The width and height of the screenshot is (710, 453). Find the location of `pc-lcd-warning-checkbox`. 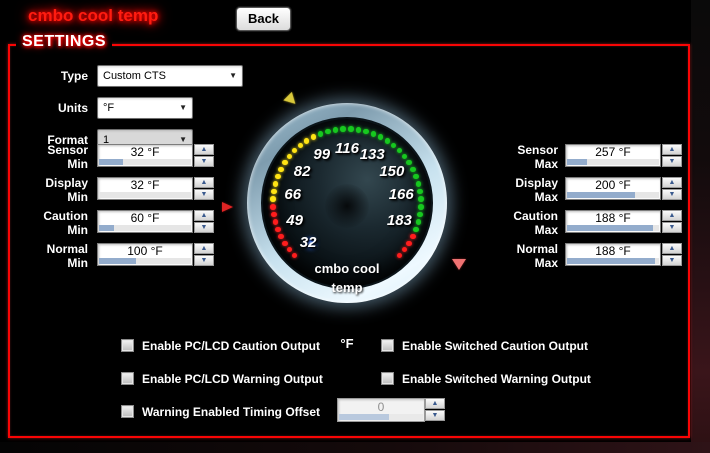

pc-lcd-warning-checkbox is located at coordinates (127, 378).